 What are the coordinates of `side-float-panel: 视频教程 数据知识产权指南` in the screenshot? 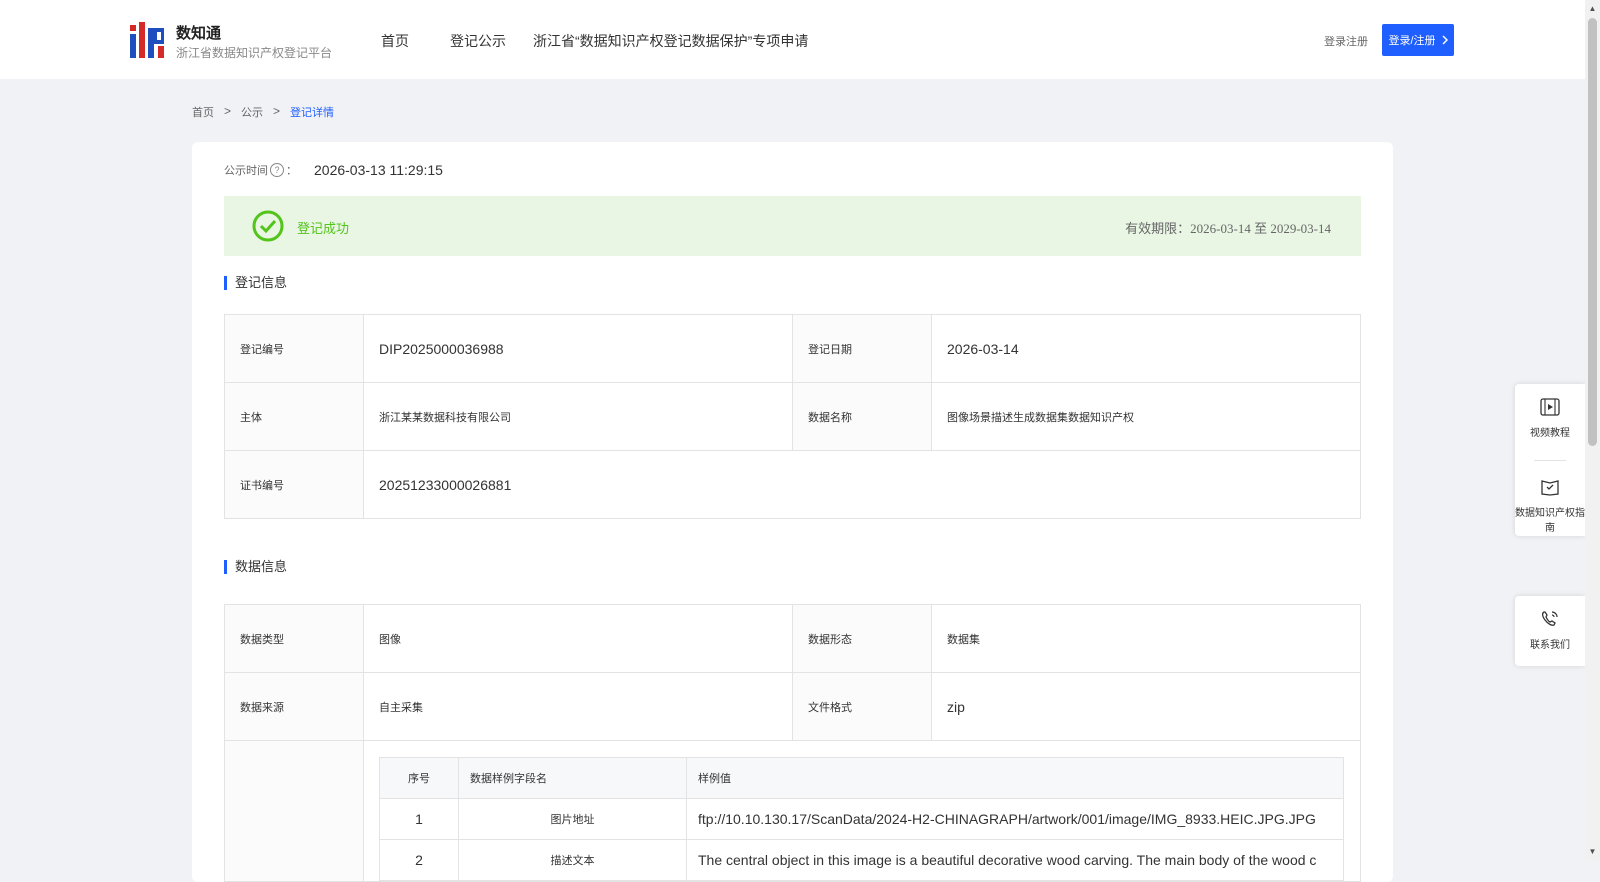 It's located at (1550, 460).